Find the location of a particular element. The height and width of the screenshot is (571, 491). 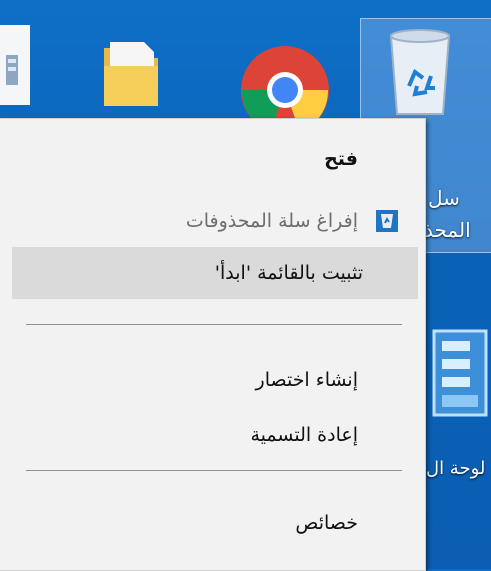

document-icon is located at coordinates (16, 65).